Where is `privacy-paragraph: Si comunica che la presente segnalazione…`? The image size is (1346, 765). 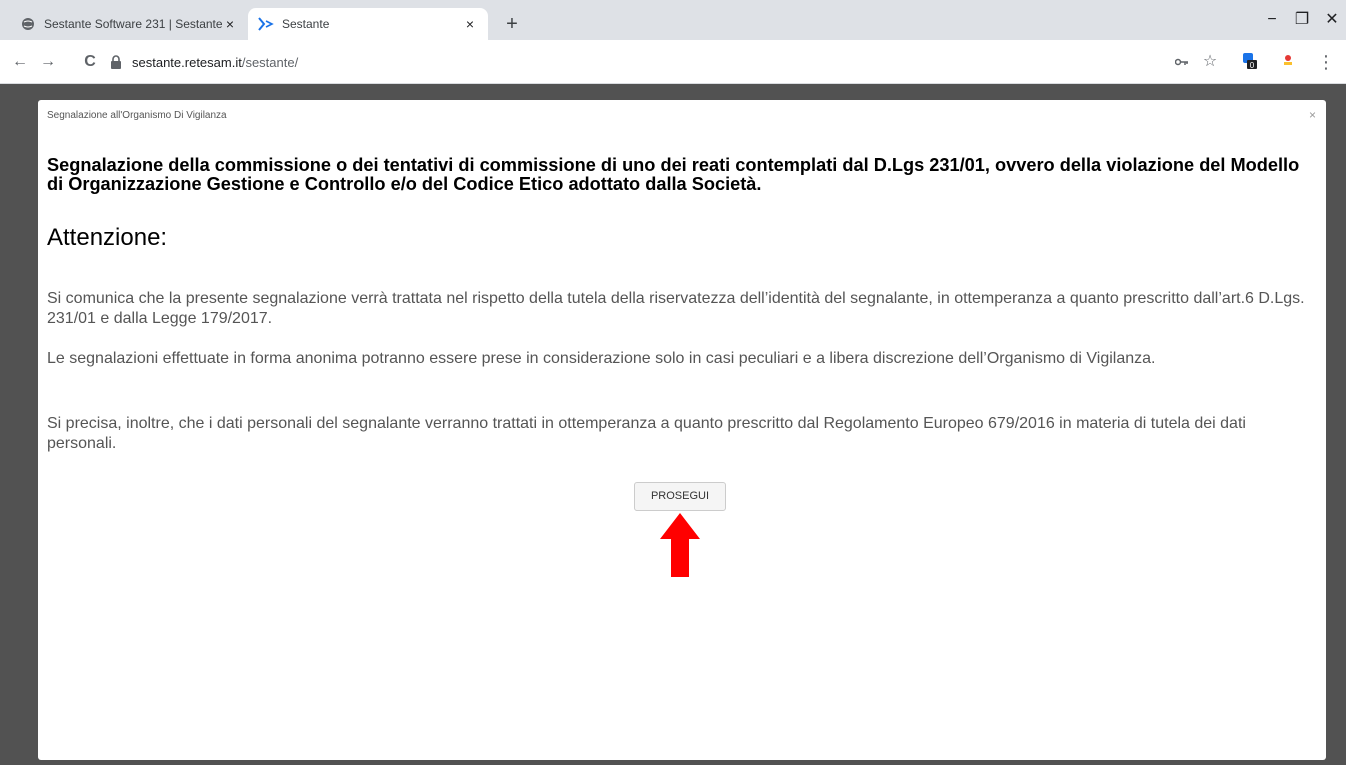
privacy-paragraph: Si comunica che la presente segnalazione… is located at coordinates (676, 308).